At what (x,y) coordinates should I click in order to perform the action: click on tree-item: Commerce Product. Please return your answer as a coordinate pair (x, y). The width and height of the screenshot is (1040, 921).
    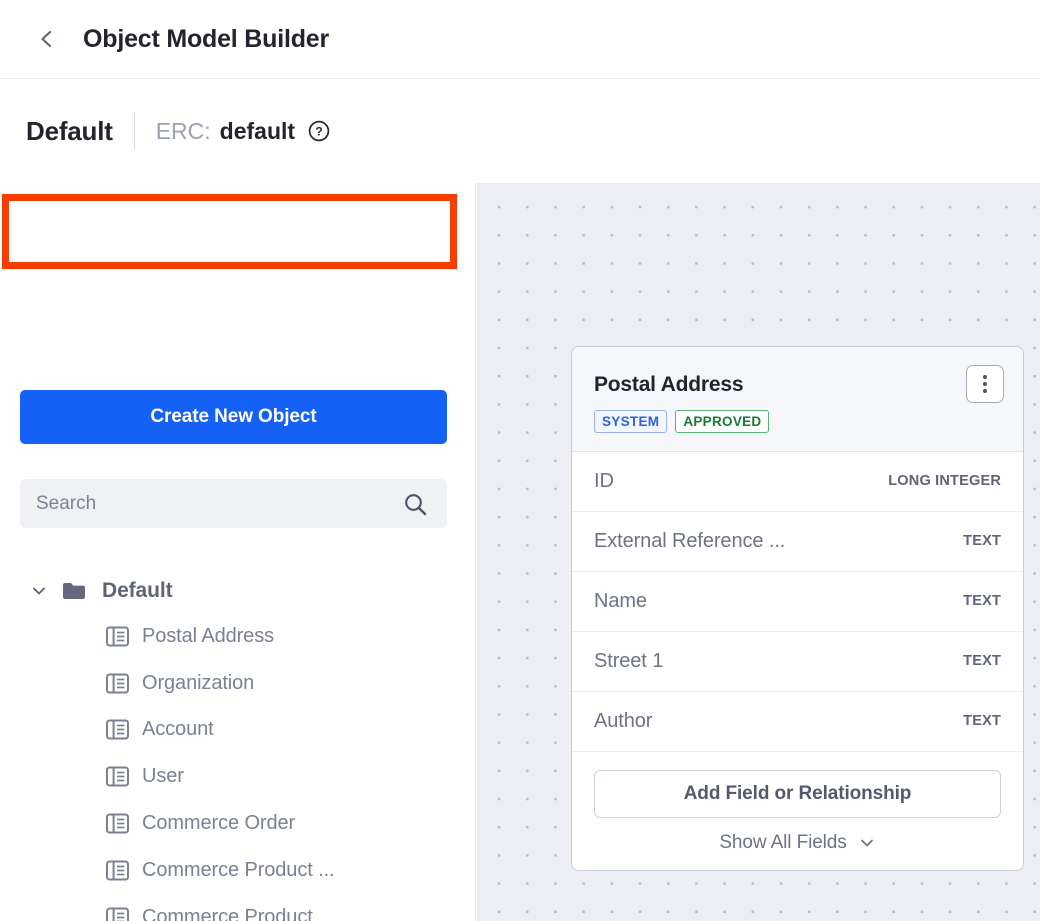
    Looking at the image, I should click on (237, 907).